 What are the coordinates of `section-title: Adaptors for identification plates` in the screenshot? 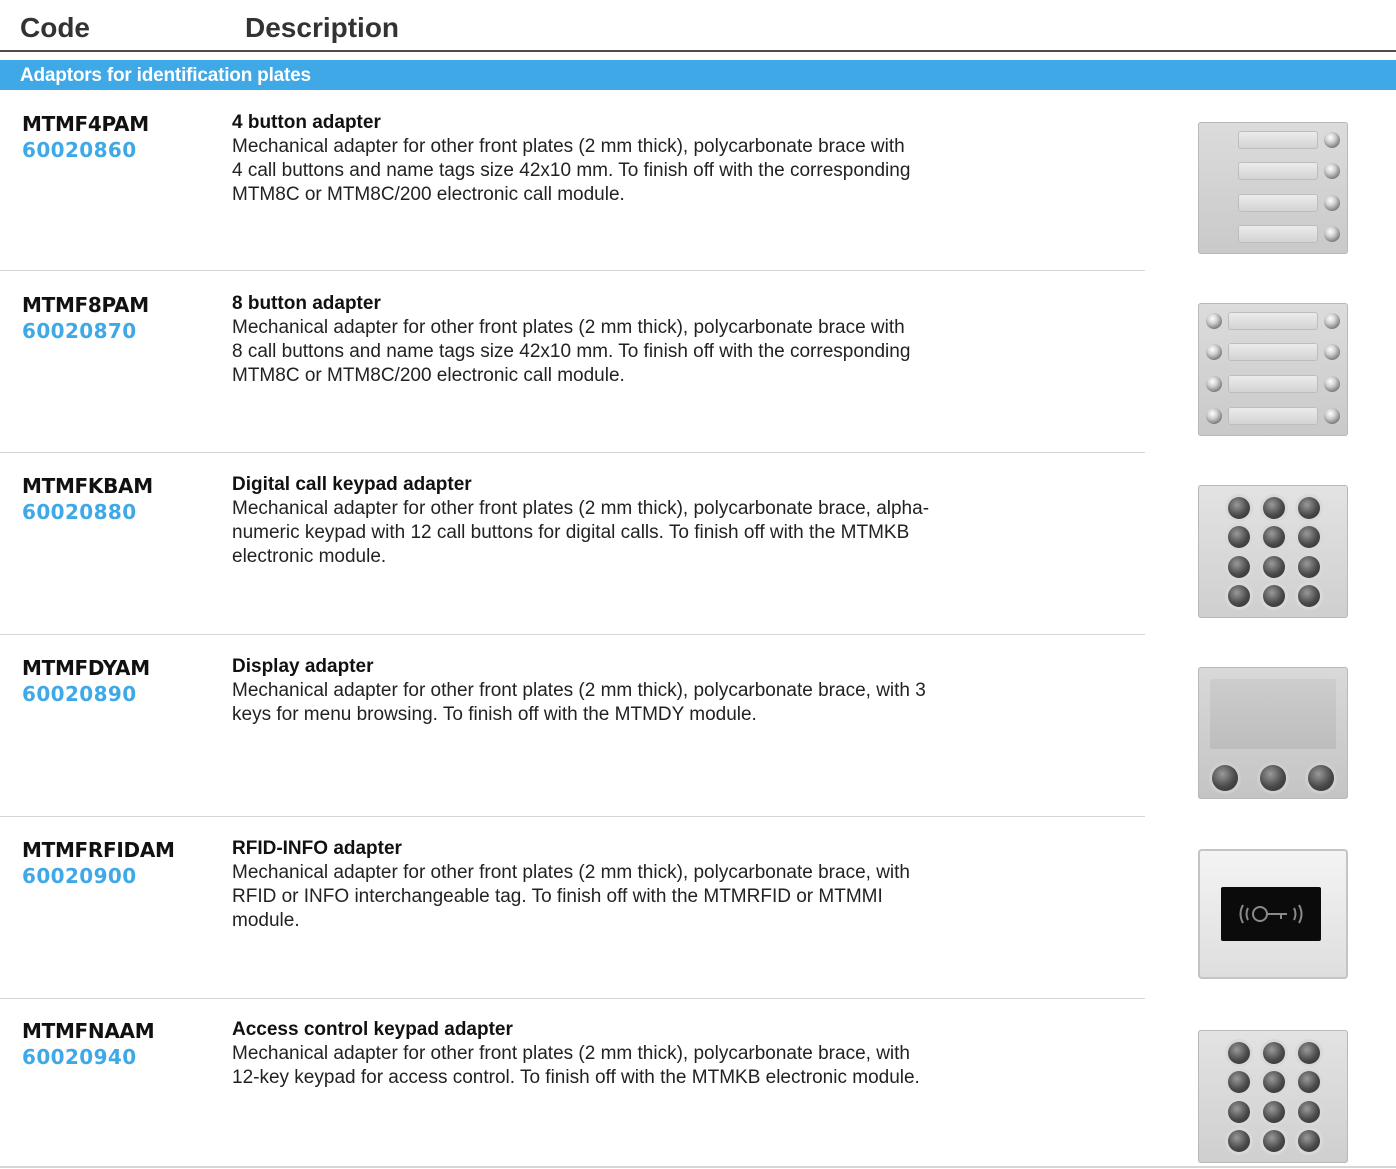 It's located at (165, 75).